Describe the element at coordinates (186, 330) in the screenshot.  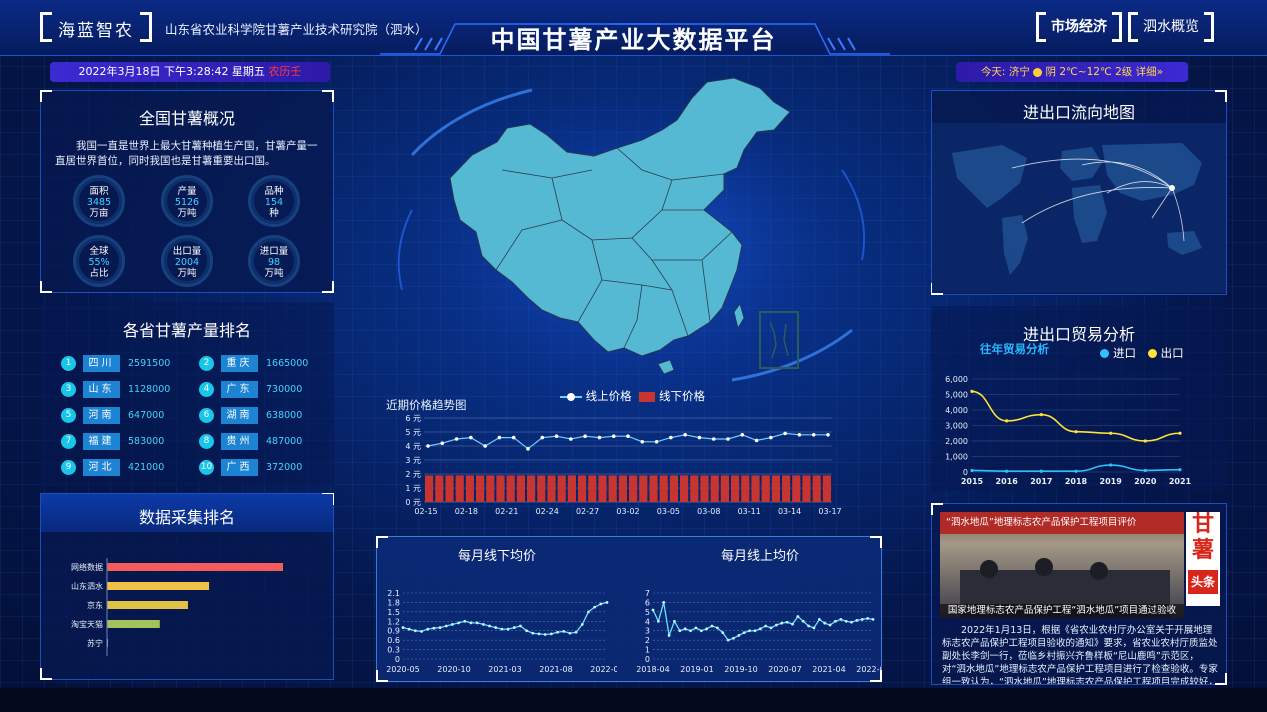
I see `ranking-title: 各省甘薯产量排名` at that location.